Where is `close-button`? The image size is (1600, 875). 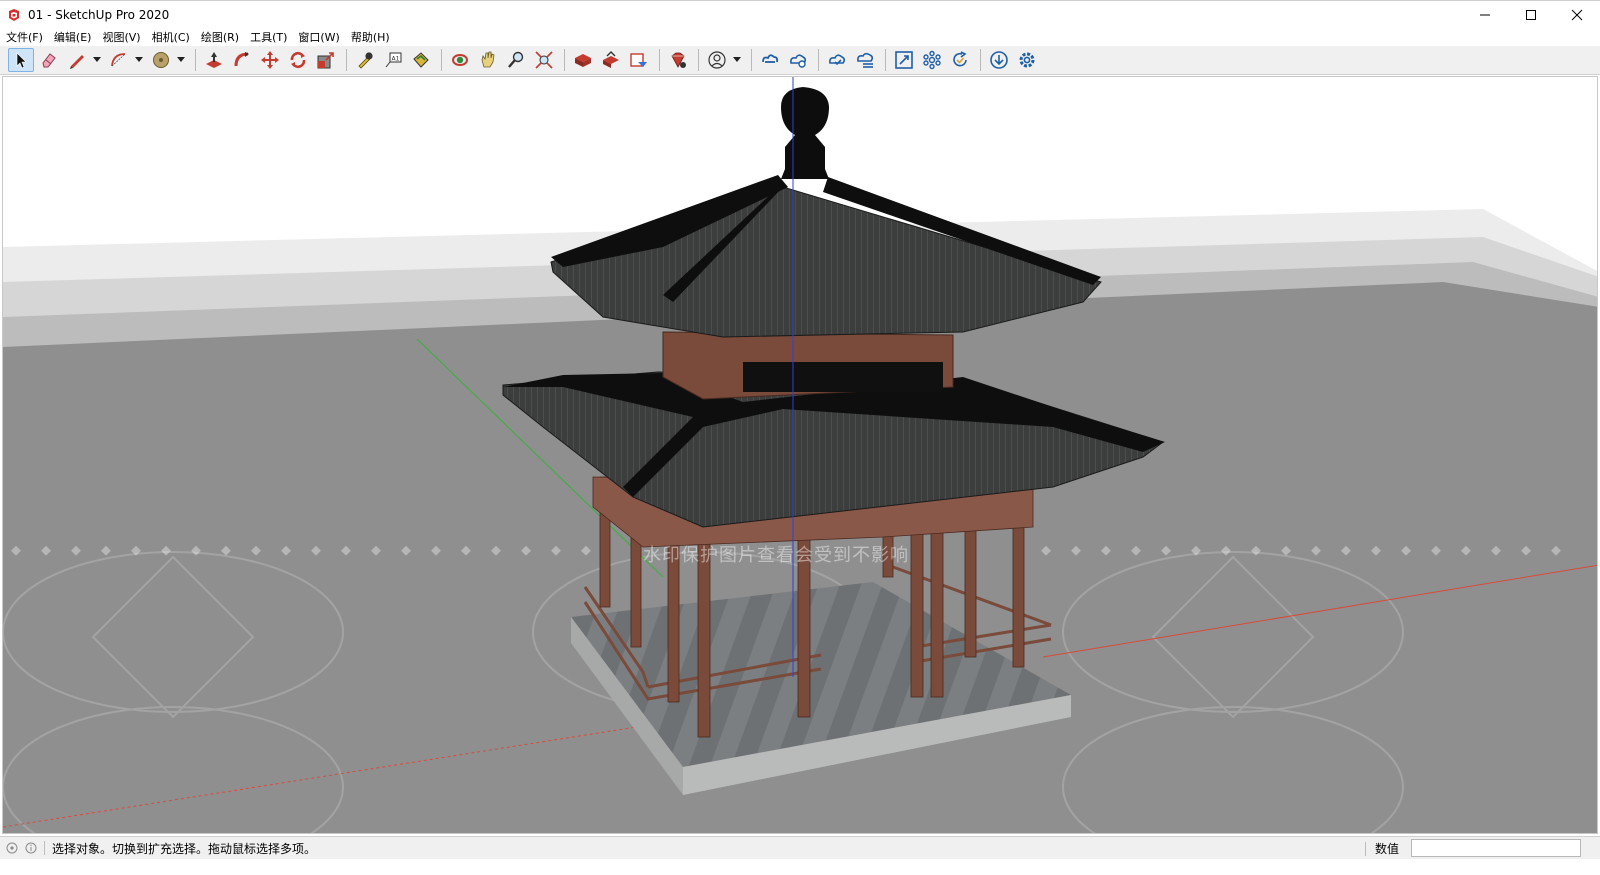
close-button is located at coordinates (1577, 15).